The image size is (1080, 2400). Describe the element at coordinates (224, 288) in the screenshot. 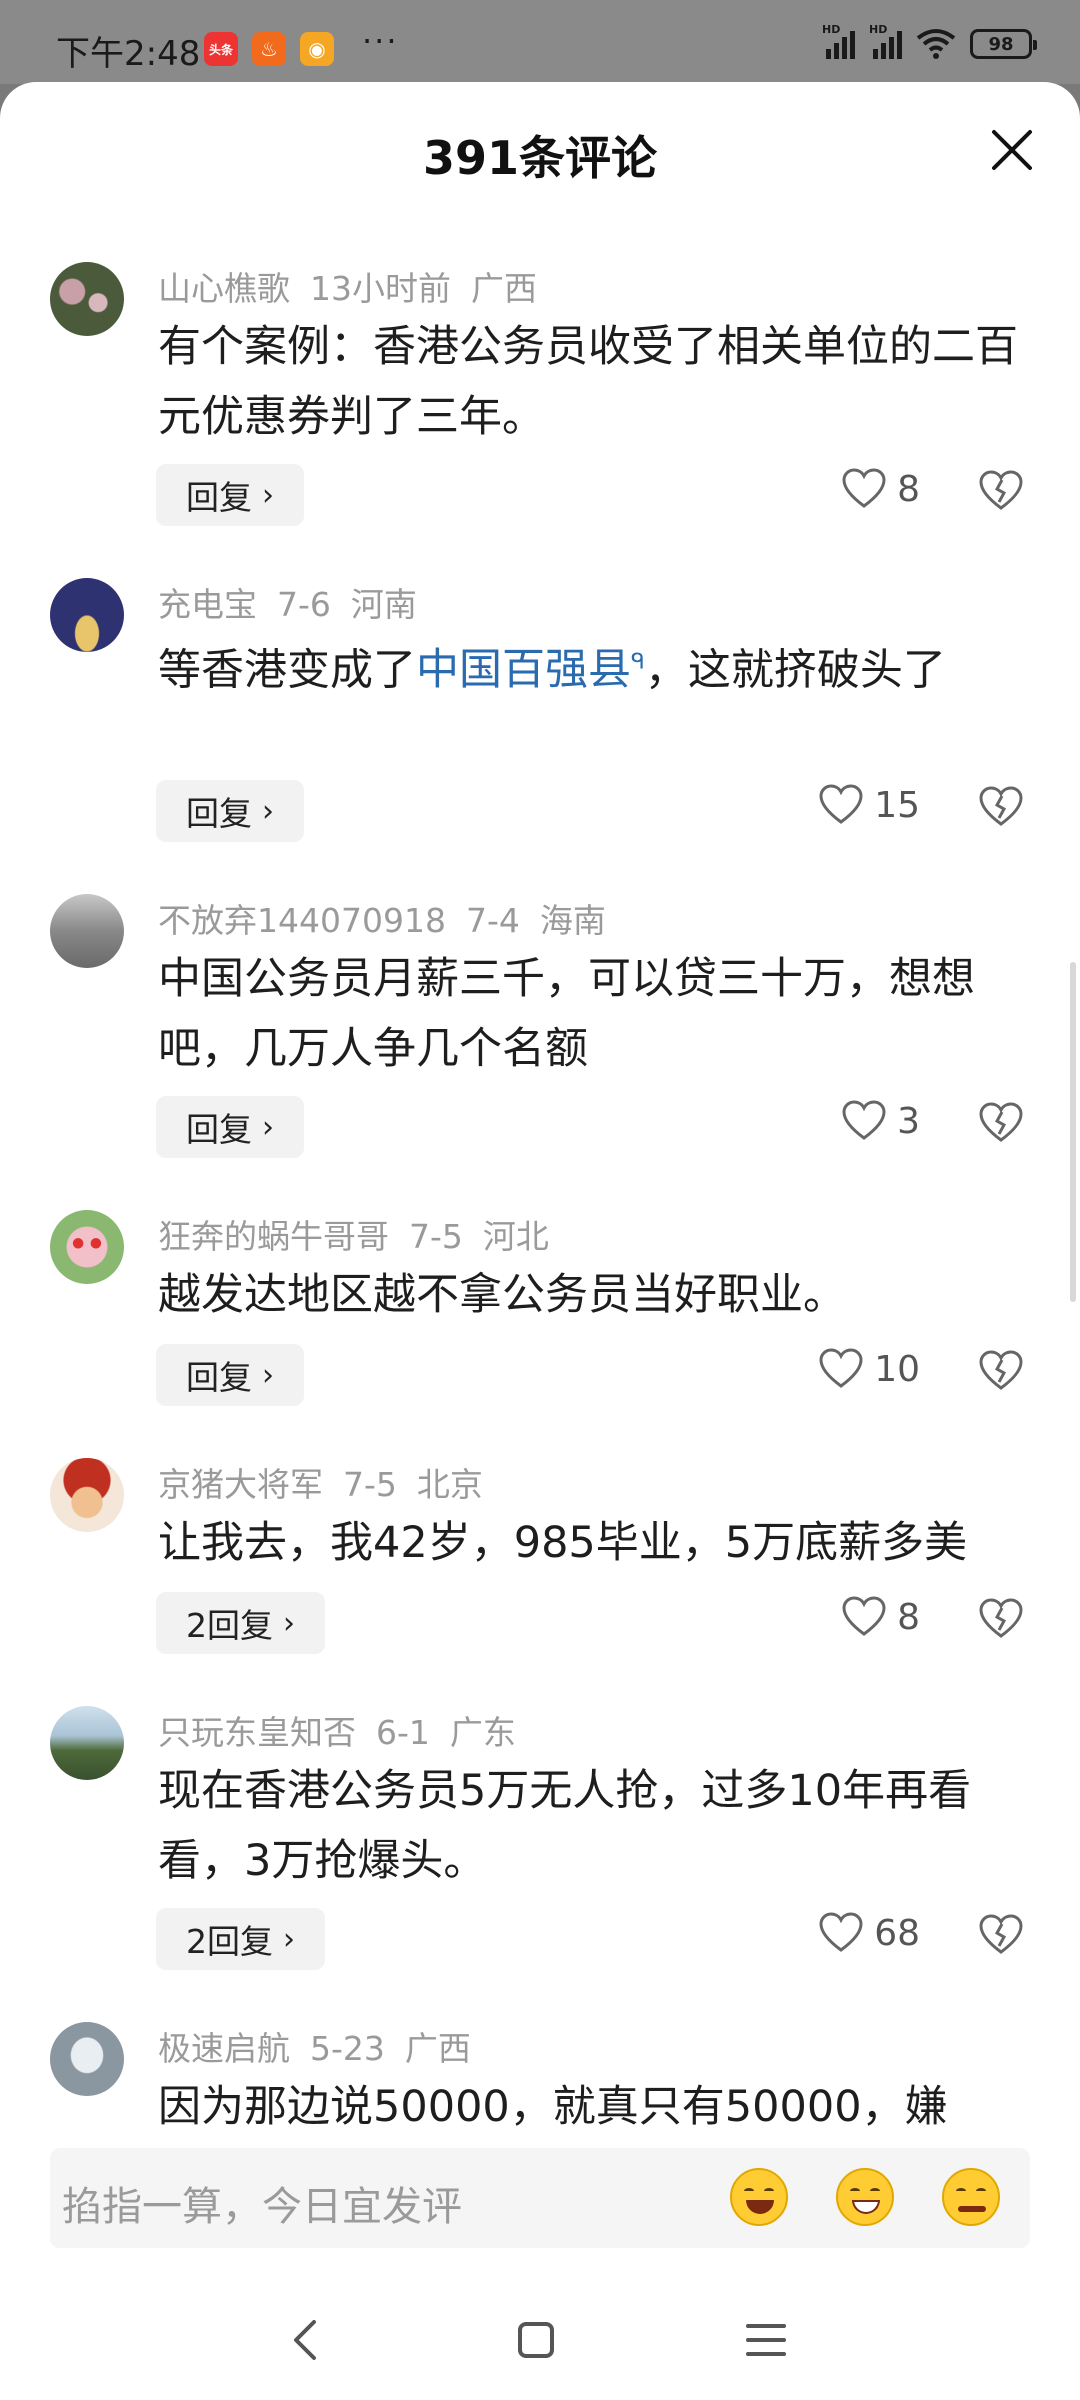

I see `comment-username: 山心樵歌` at that location.